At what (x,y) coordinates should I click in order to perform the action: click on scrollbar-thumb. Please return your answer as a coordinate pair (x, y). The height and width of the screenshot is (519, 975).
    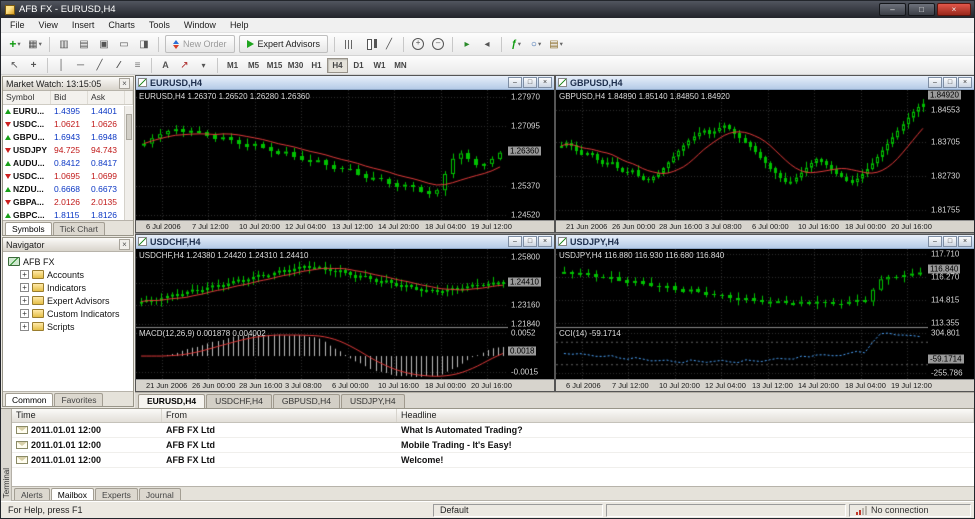
    Looking at the image, I should click on (129, 127).